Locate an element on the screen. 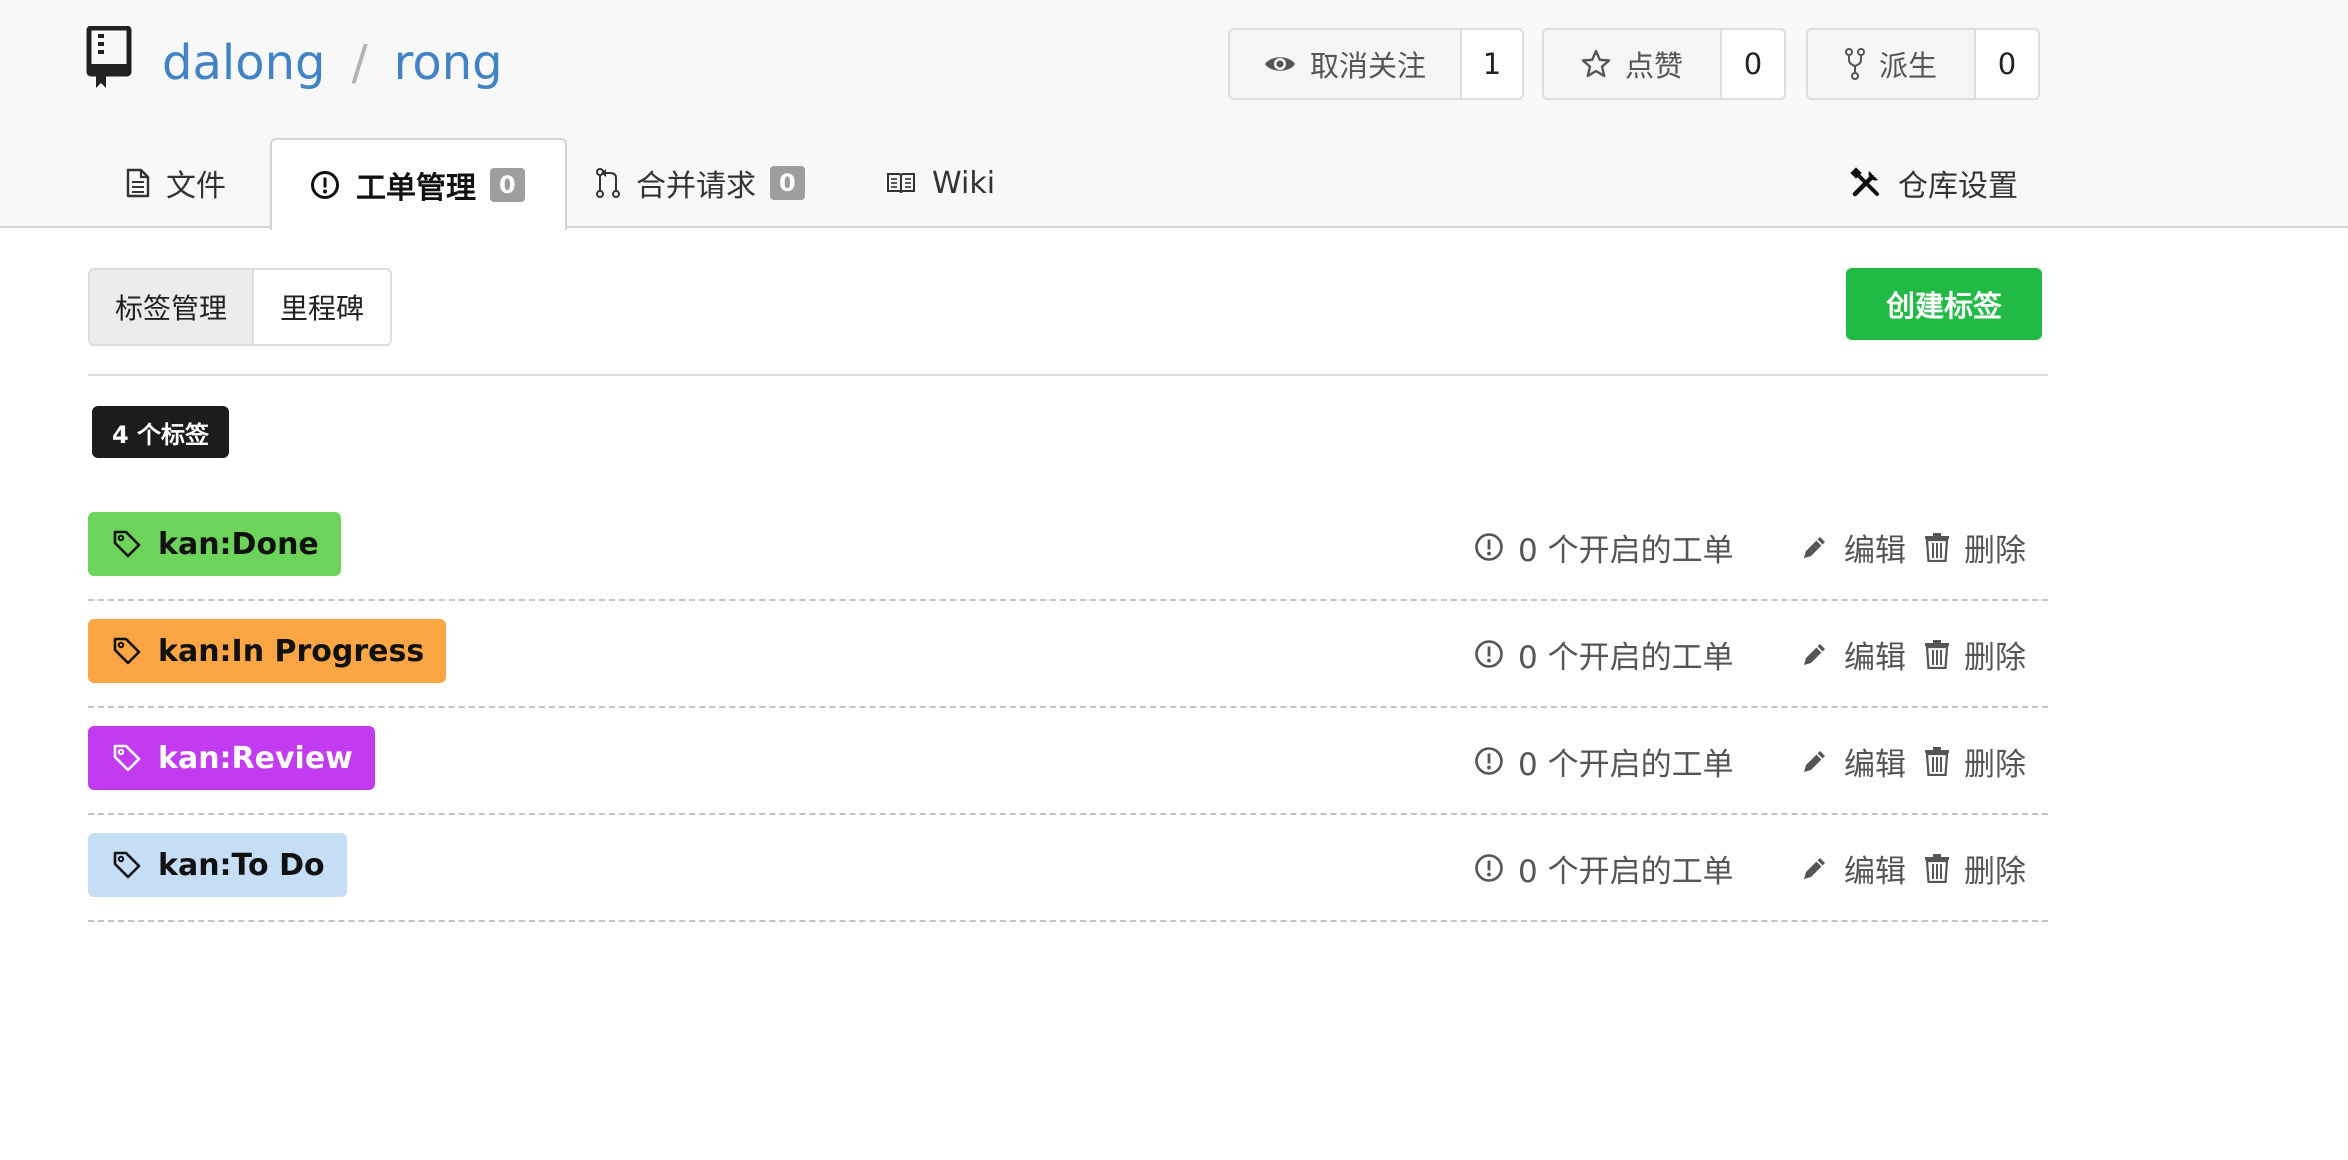  label-name: kan:To Do is located at coordinates (241, 865).